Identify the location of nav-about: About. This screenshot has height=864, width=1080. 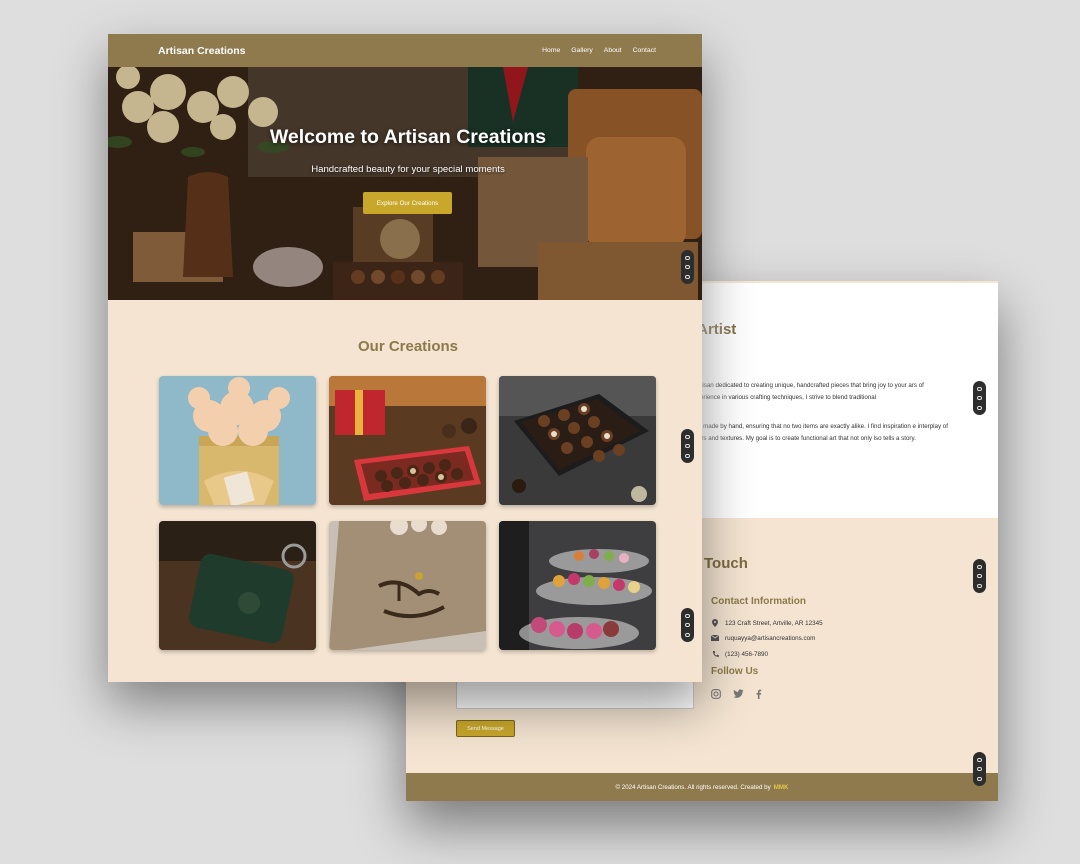
(613, 50).